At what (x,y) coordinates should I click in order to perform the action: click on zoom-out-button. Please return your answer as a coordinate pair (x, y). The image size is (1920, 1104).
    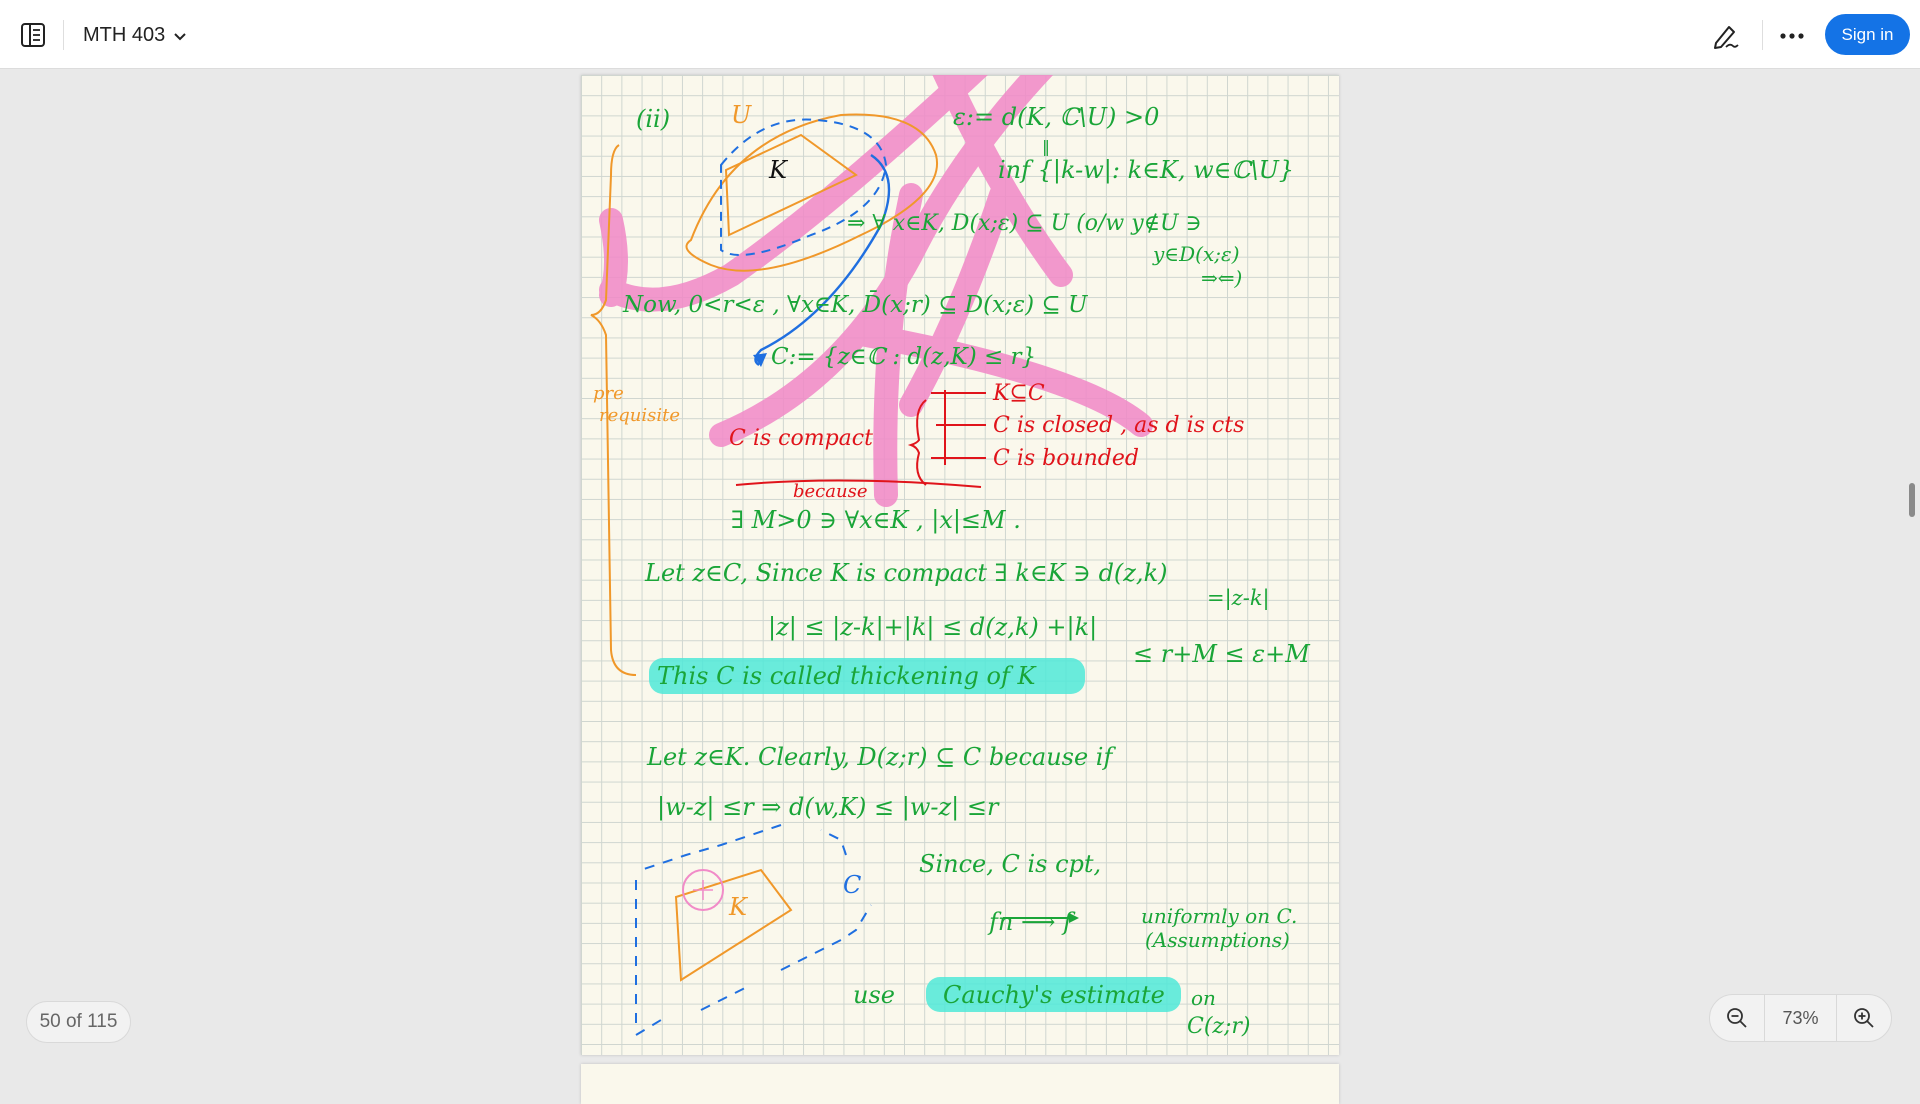
    Looking at the image, I should click on (1737, 1018).